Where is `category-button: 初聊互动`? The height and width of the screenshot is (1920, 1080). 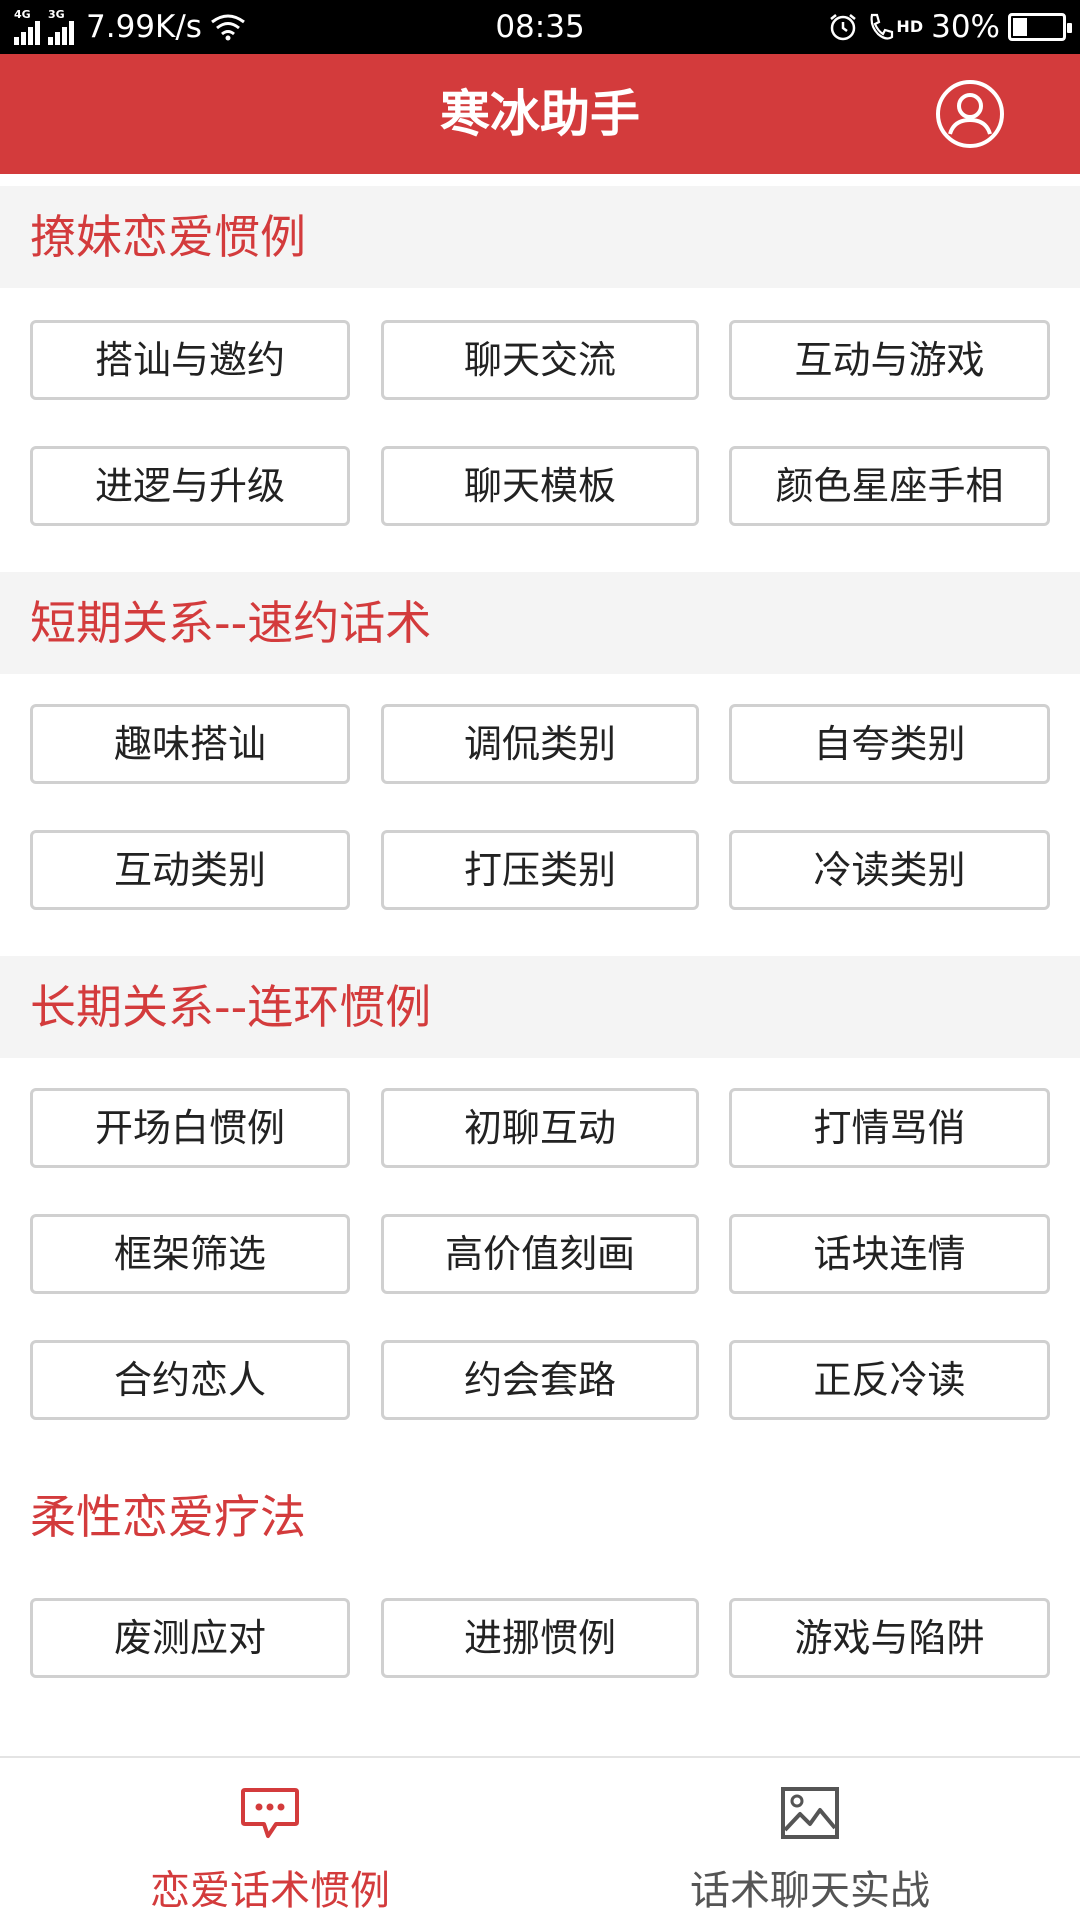 category-button: 初聊互动 is located at coordinates (540, 1128).